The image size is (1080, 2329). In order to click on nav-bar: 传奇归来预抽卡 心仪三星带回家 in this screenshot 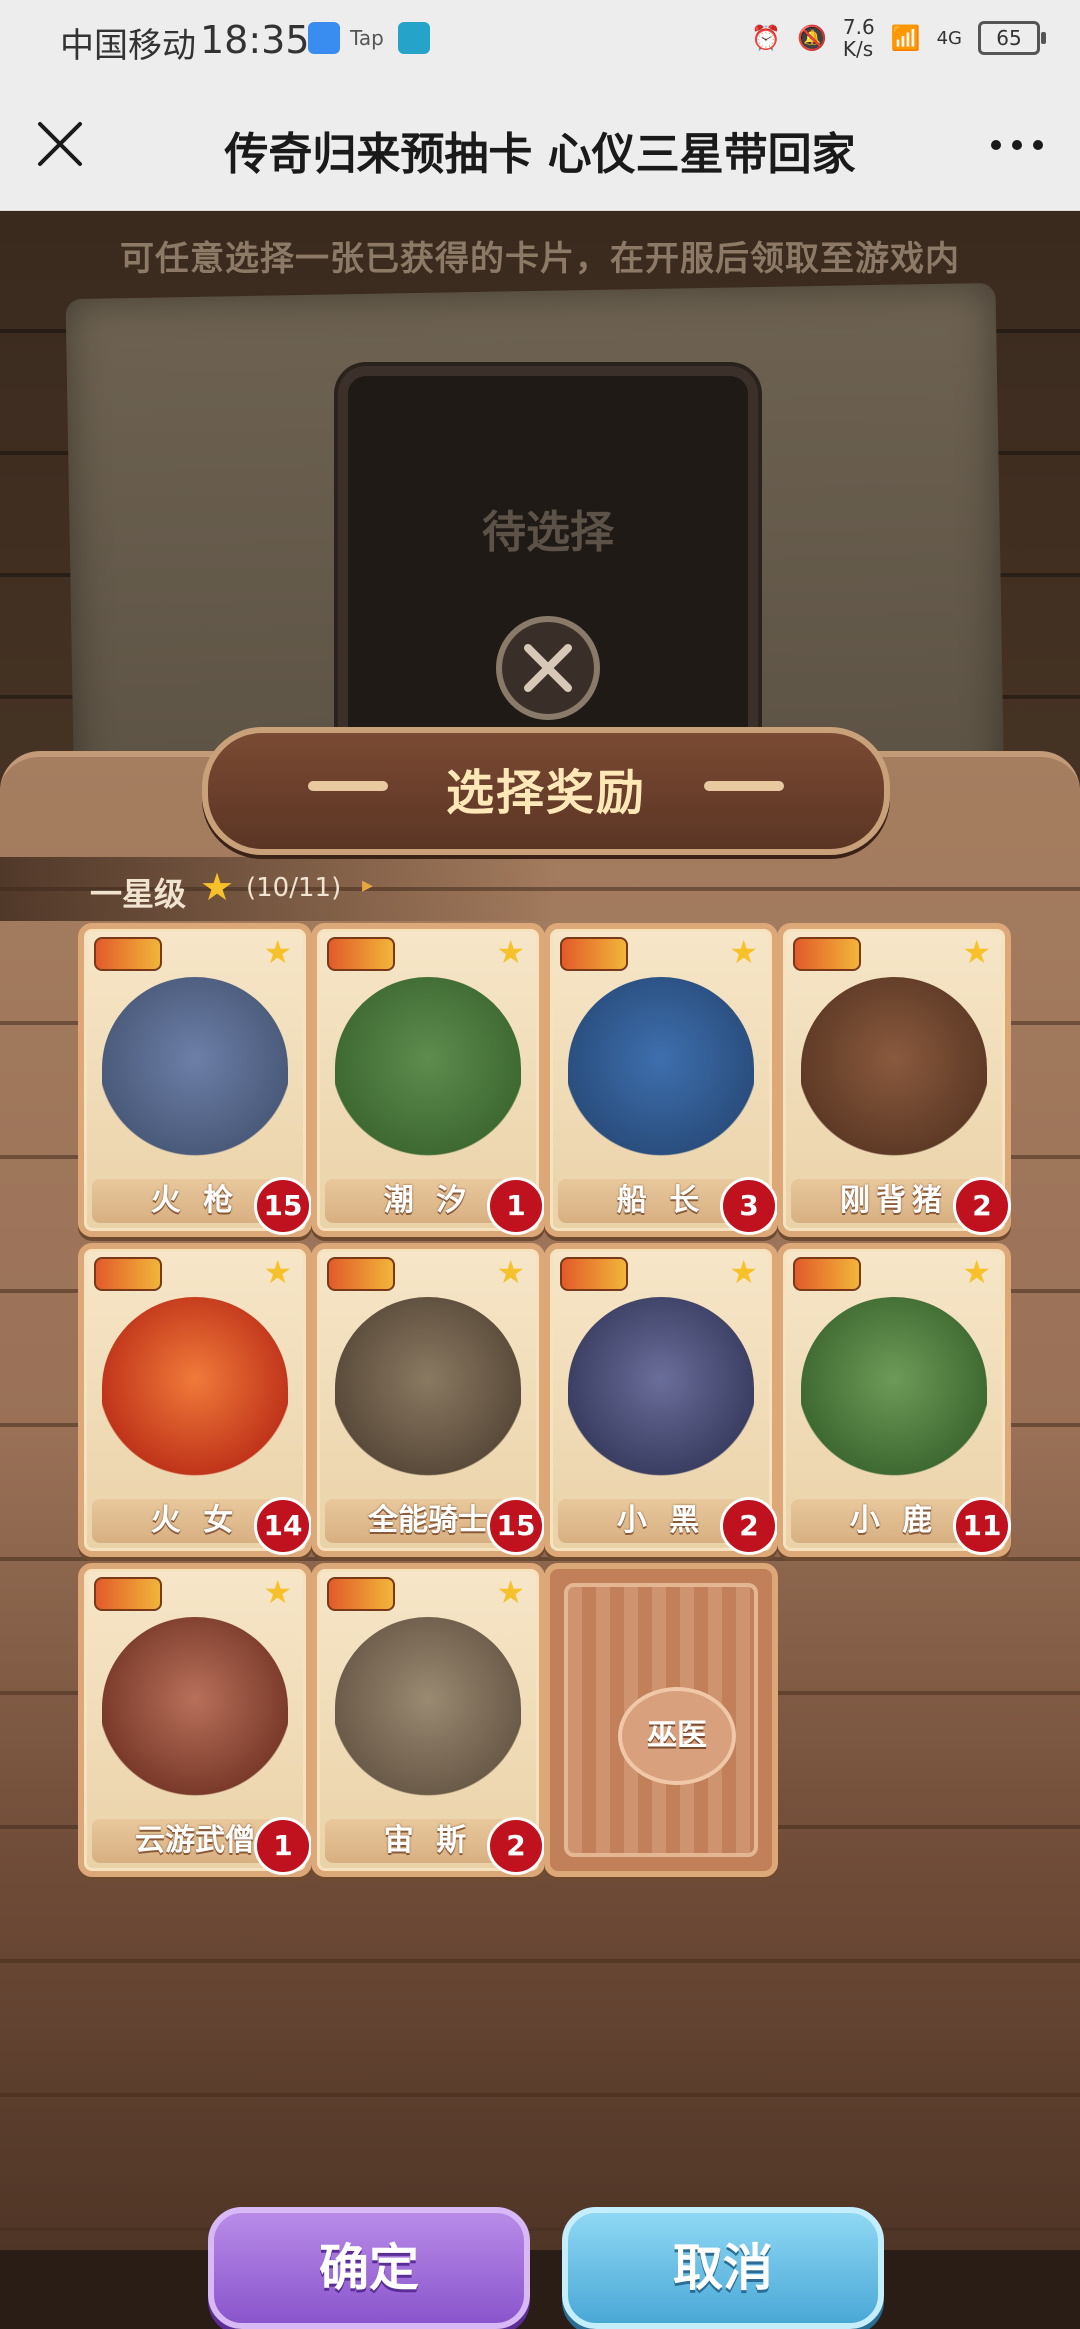, I will do `click(540, 145)`.